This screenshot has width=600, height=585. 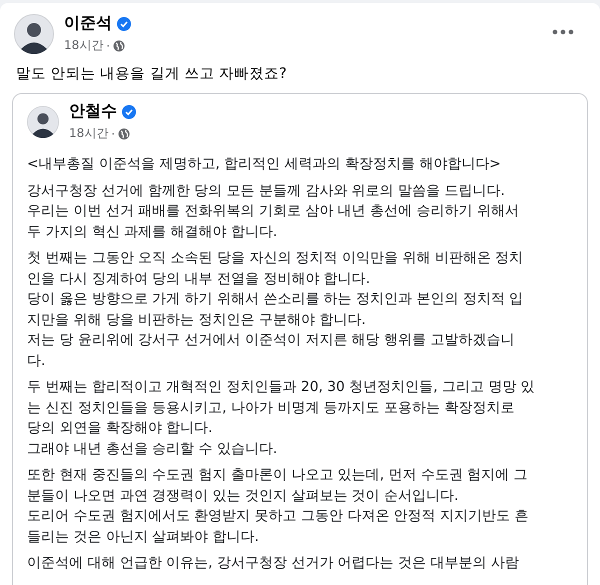 I want to click on post-paragraph: 이준석에 대해 언급한 이유는, 강서구청장 선거가 어렵다는 것은 대부분의 사람, so click(x=273, y=563).